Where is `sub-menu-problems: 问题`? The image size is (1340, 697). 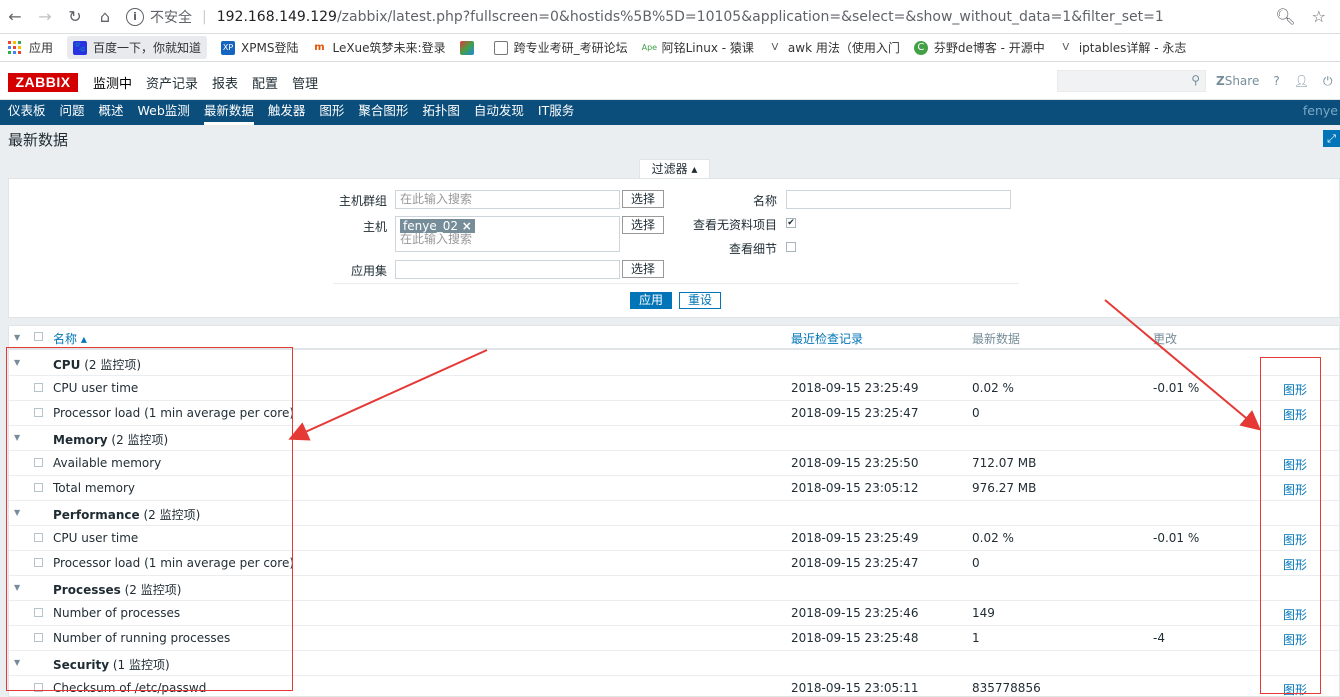
sub-menu-problems: 问题 is located at coordinates (72, 112).